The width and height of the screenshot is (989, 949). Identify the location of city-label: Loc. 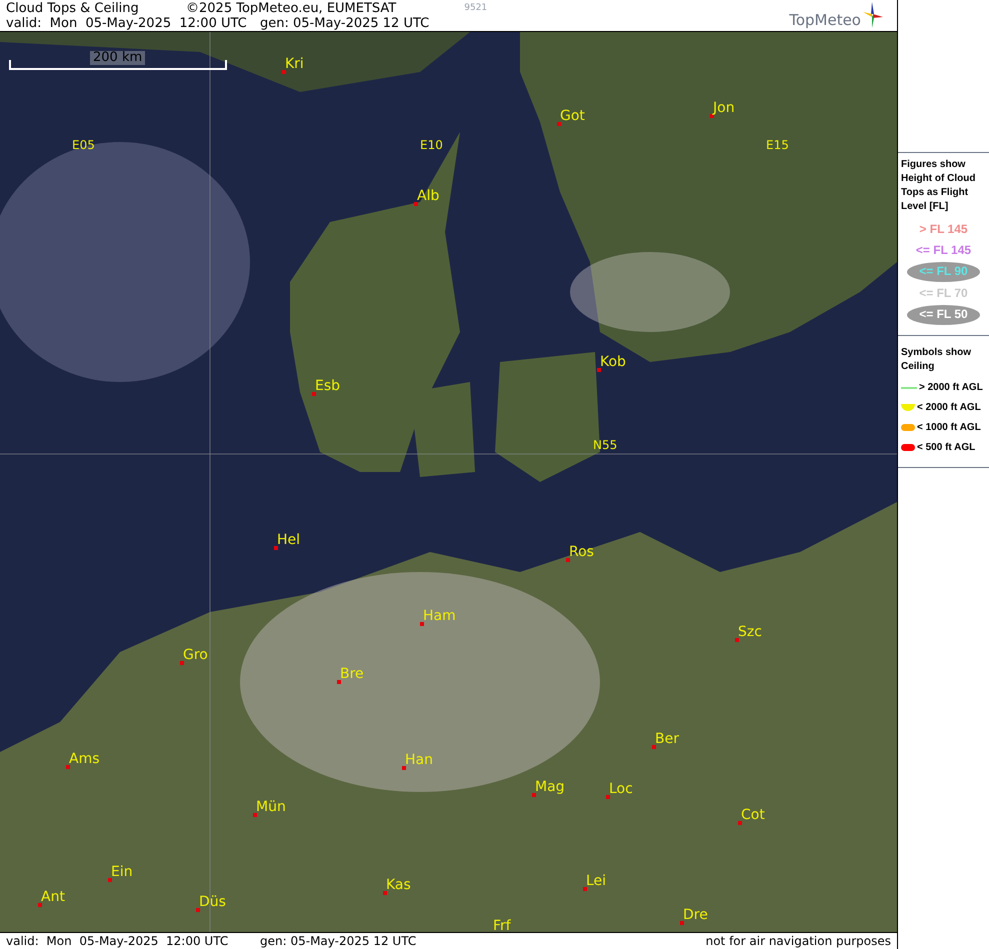
(621, 789).